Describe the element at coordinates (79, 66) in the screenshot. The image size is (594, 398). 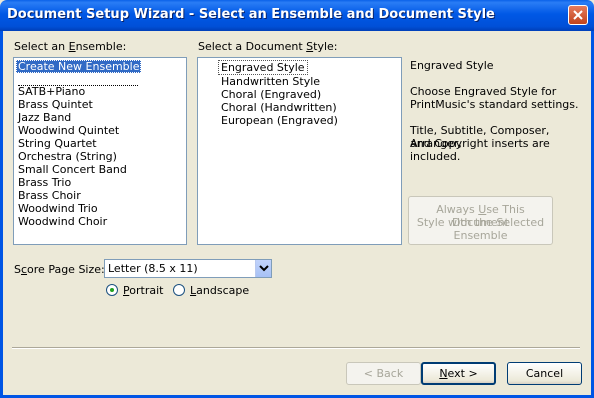
I see `list-item: Create New Ensemble` at that location.